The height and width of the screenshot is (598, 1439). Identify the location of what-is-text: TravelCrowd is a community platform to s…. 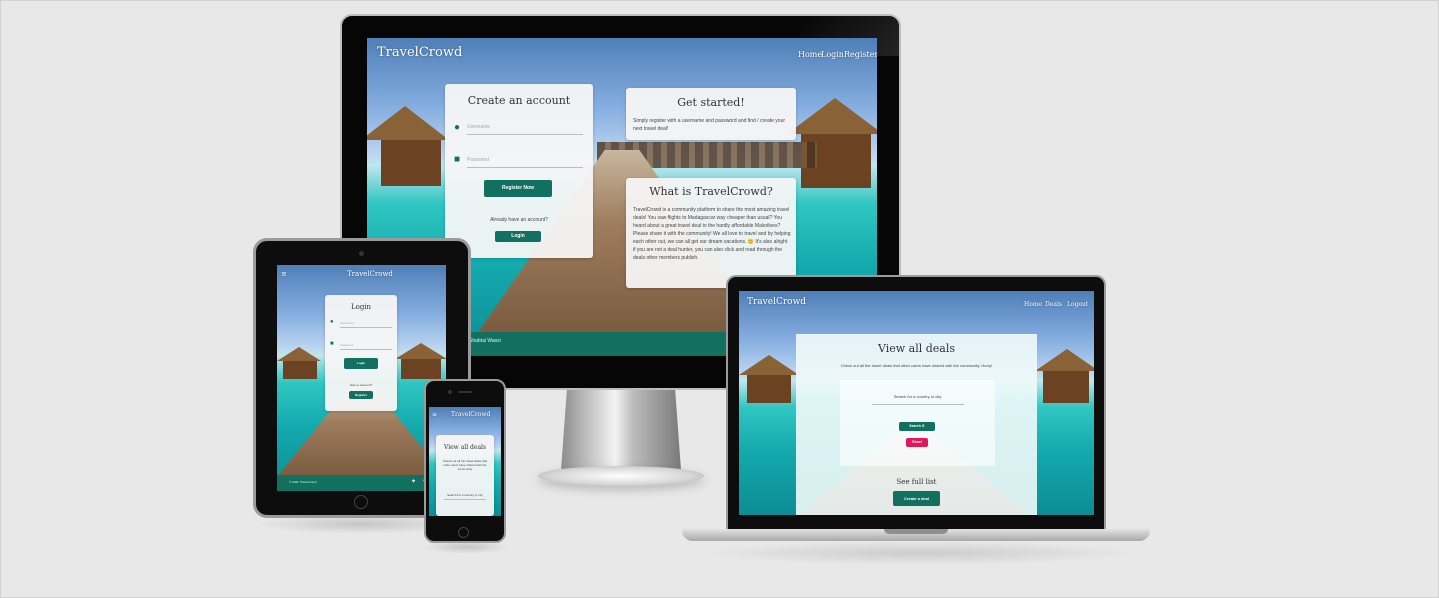
(712, 234).